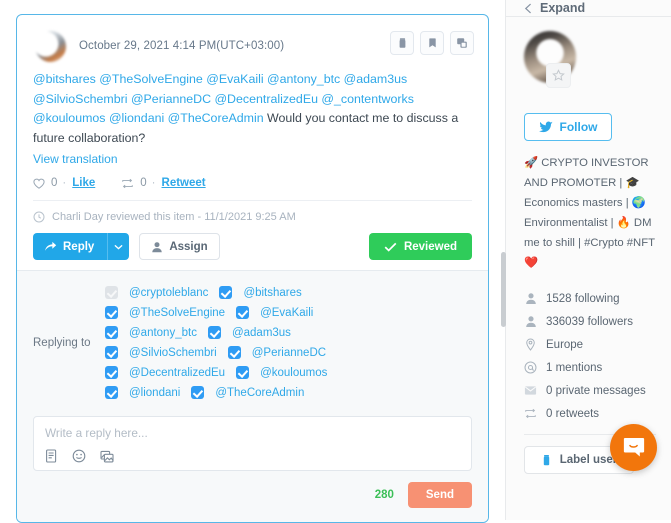 This screenshot has width=671, height=523. I want to click on profile-stat: 1528 following, so click(588, 298).